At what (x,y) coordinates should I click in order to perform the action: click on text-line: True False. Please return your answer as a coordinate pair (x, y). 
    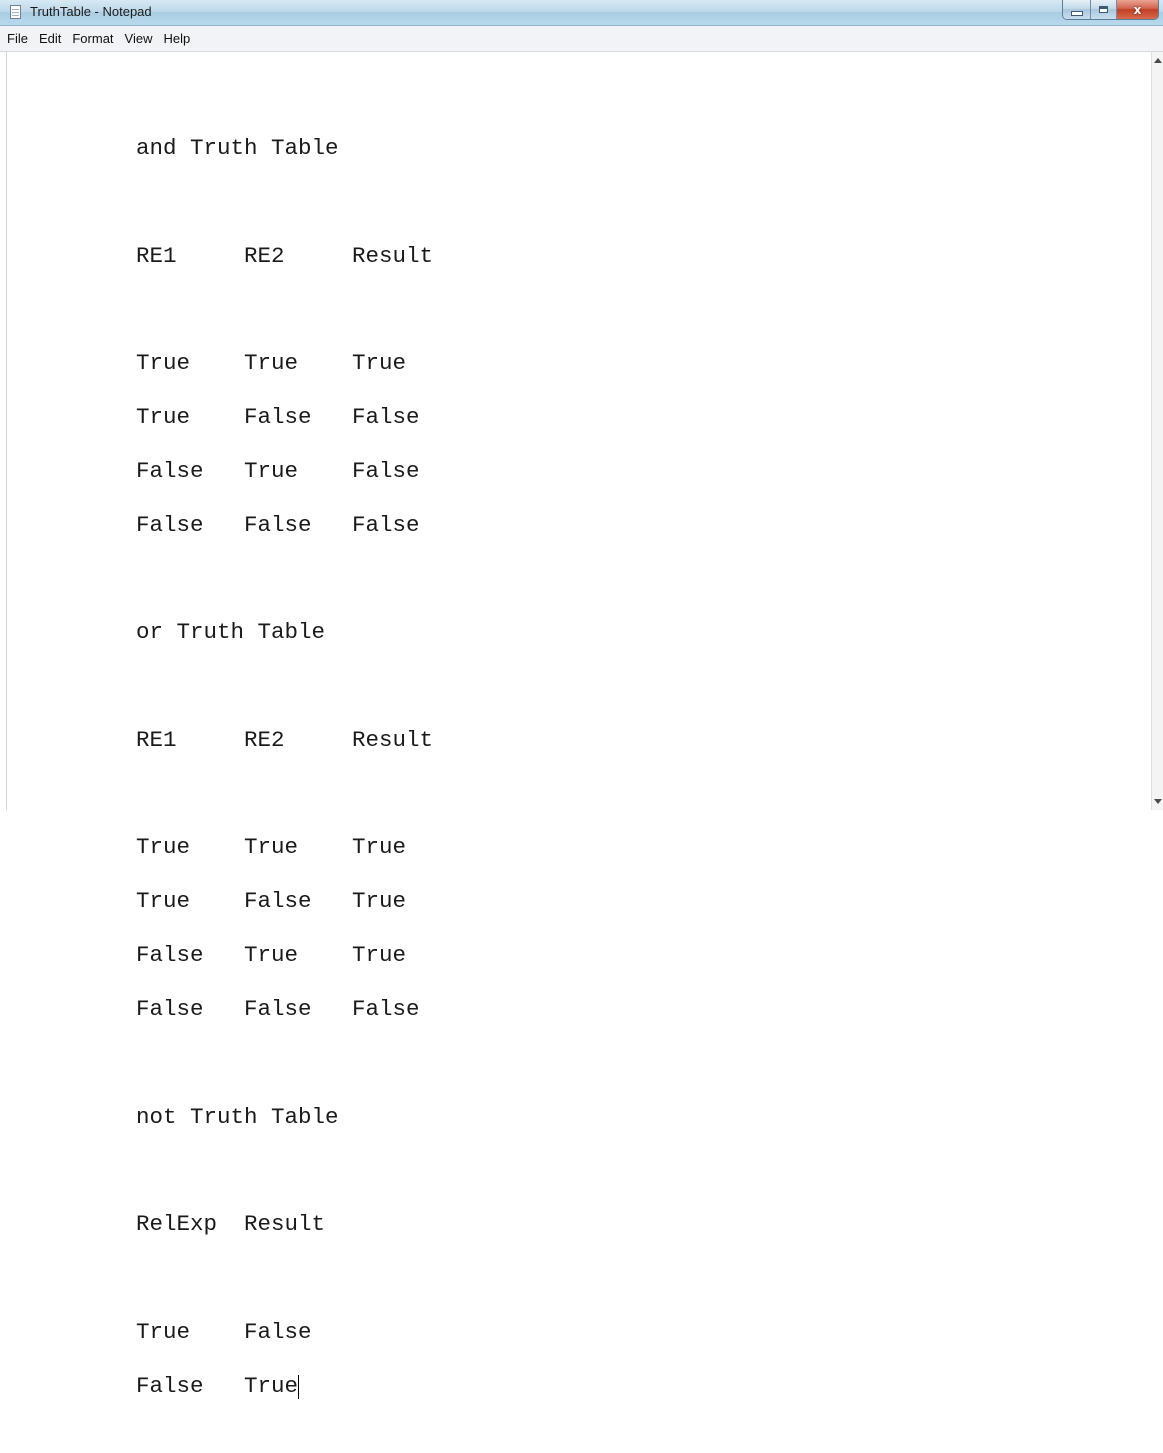
    Looking at the image, I should click on (224, 1331).